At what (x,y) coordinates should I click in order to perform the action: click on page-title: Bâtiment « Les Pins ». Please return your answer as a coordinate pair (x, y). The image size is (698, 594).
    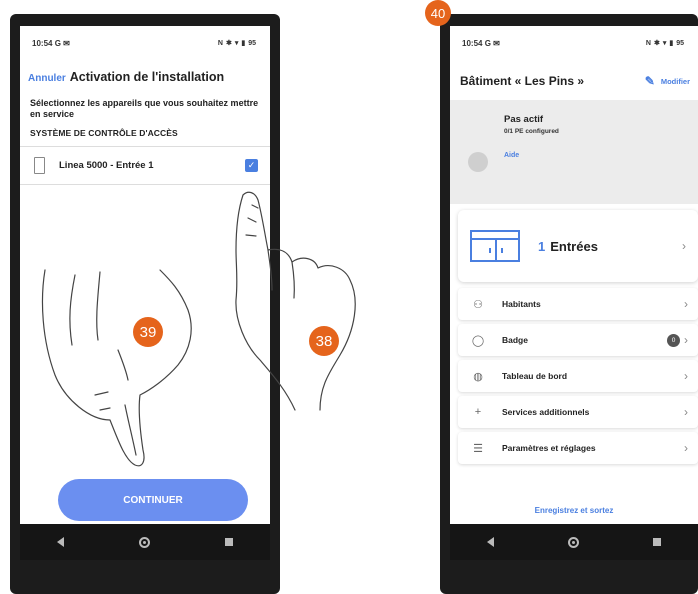
    Looking at the image, I should click on (522, 81).